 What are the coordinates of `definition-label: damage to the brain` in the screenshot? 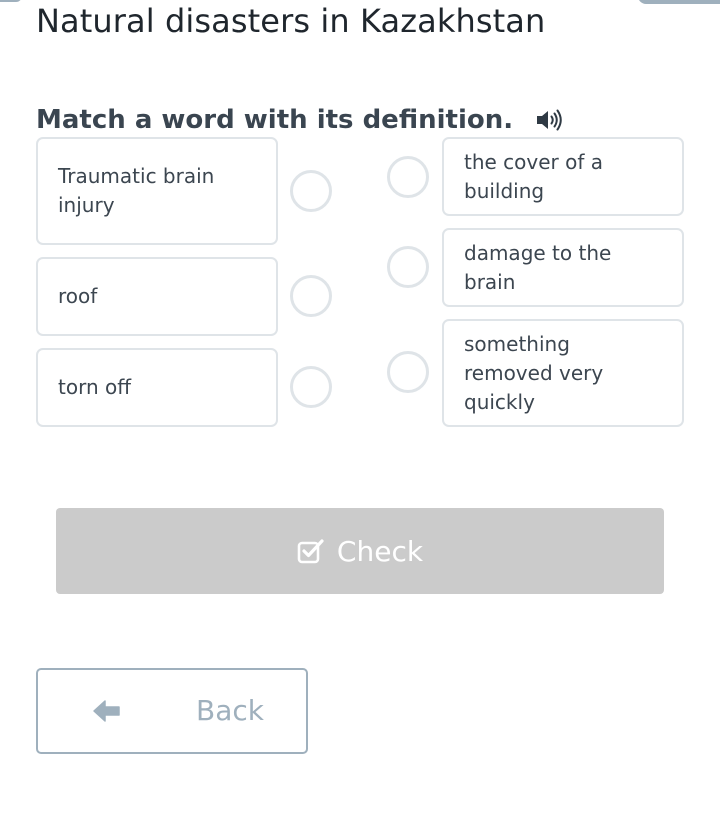 It's located at (538, 267).